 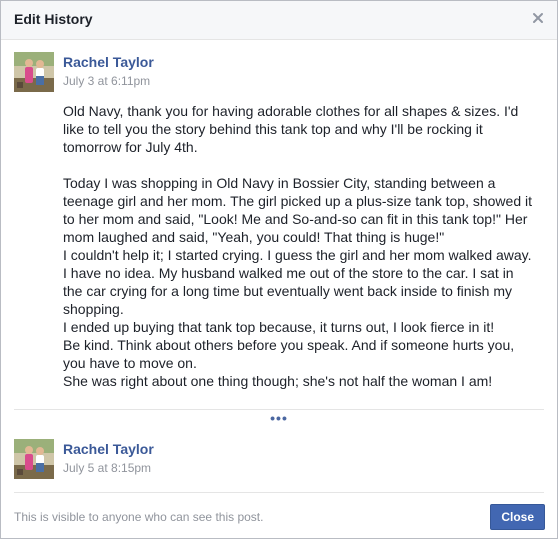 What do you see at coordinates (279, 20) in the screenshot?
I see `dialog-header: Edit History` at bounding box center [279, 20].